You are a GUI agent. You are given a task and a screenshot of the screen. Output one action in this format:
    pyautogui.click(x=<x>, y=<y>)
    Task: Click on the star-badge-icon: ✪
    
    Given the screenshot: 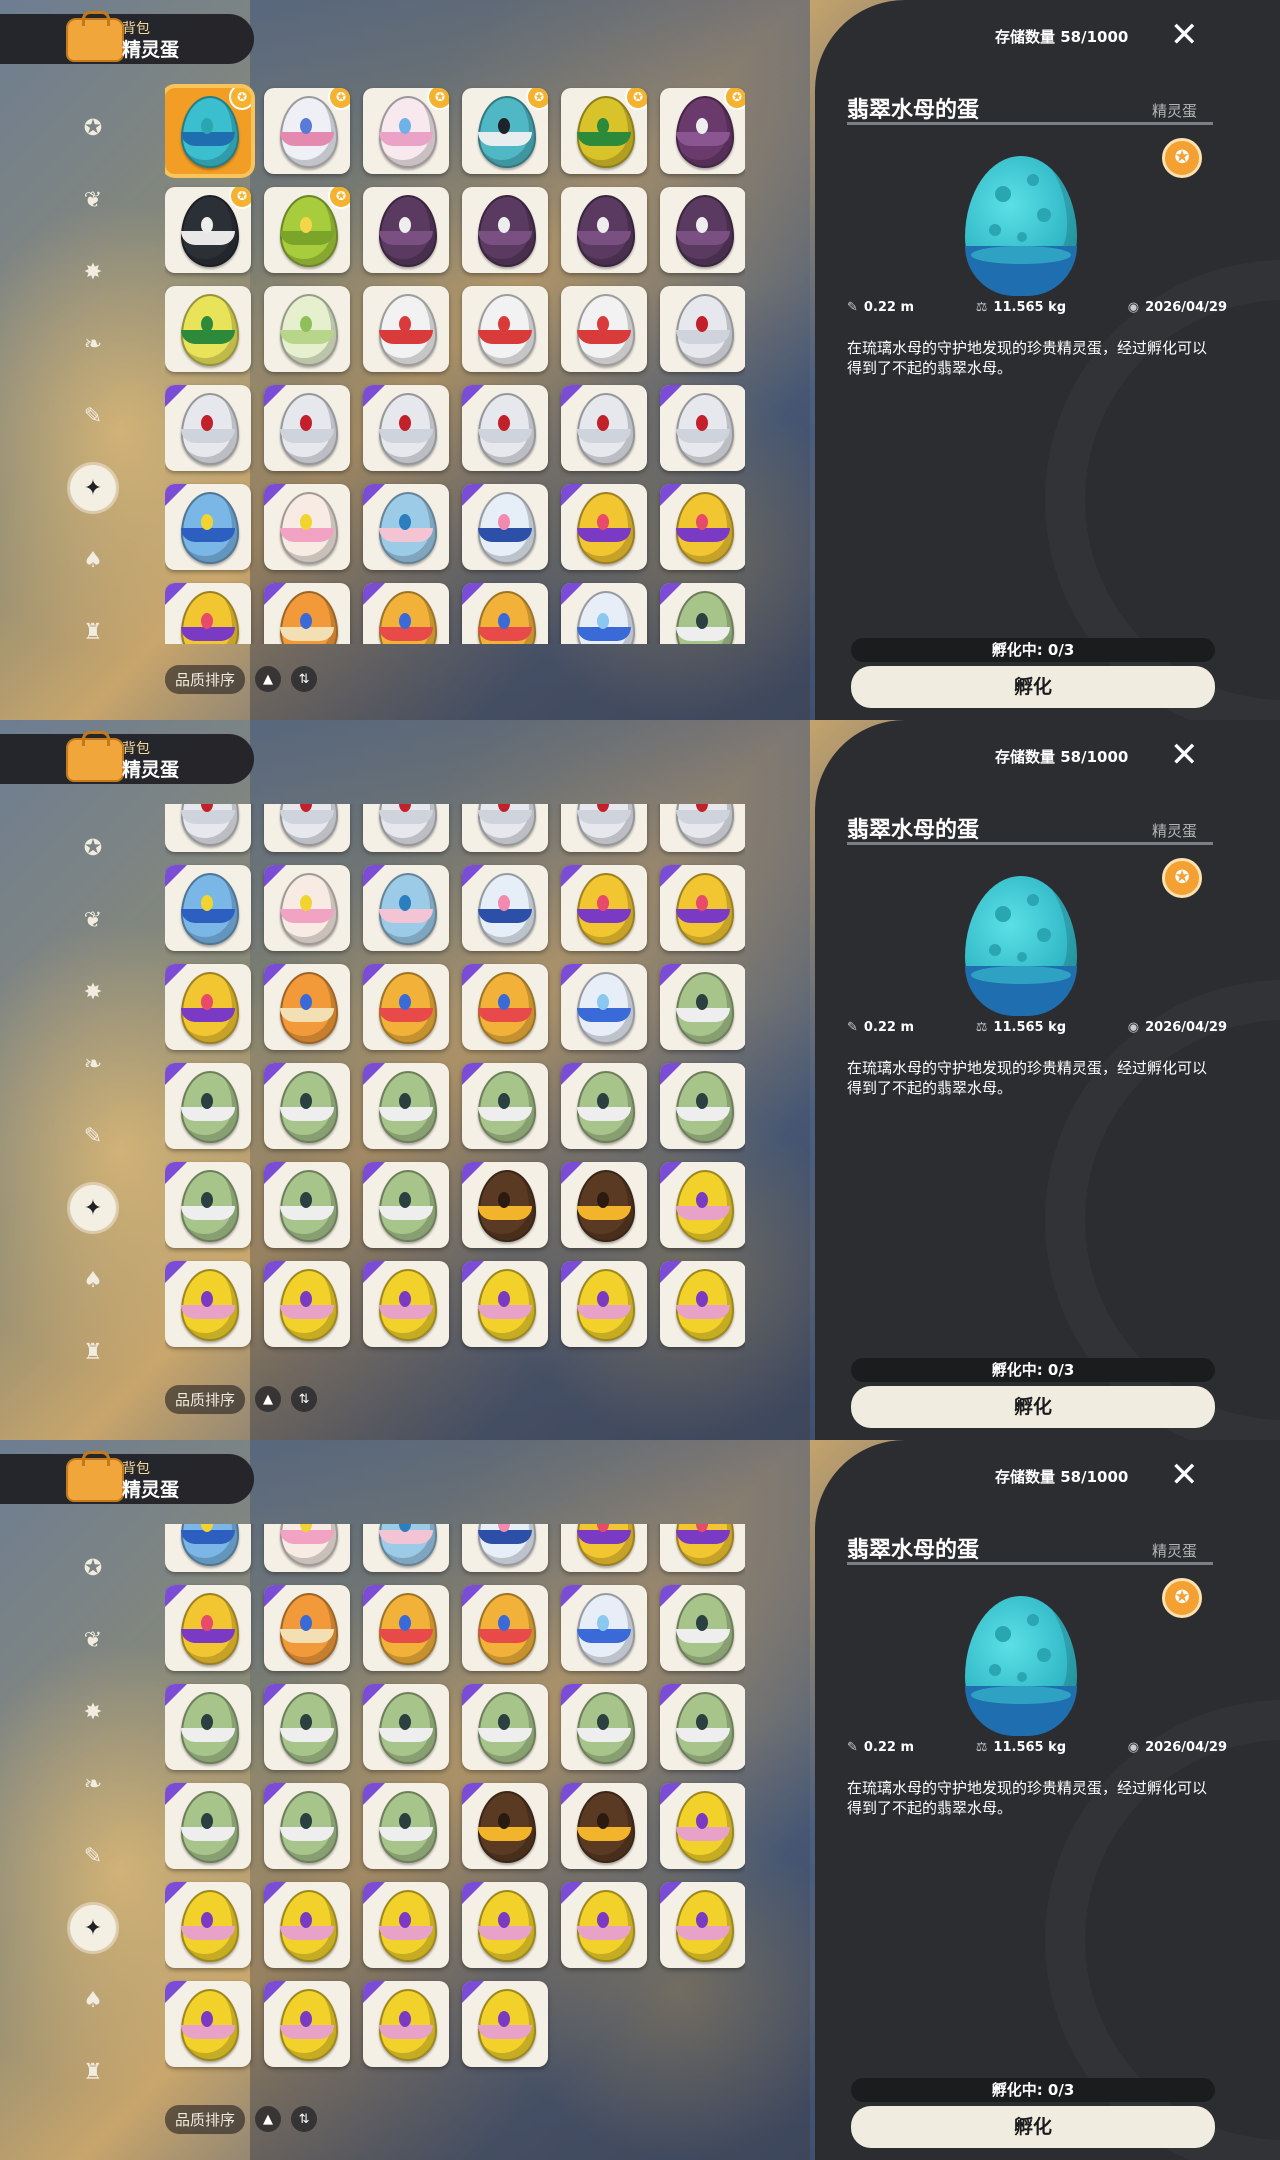 What is the action you would take?
    pyautogui.click(x=93, y=1568)
    